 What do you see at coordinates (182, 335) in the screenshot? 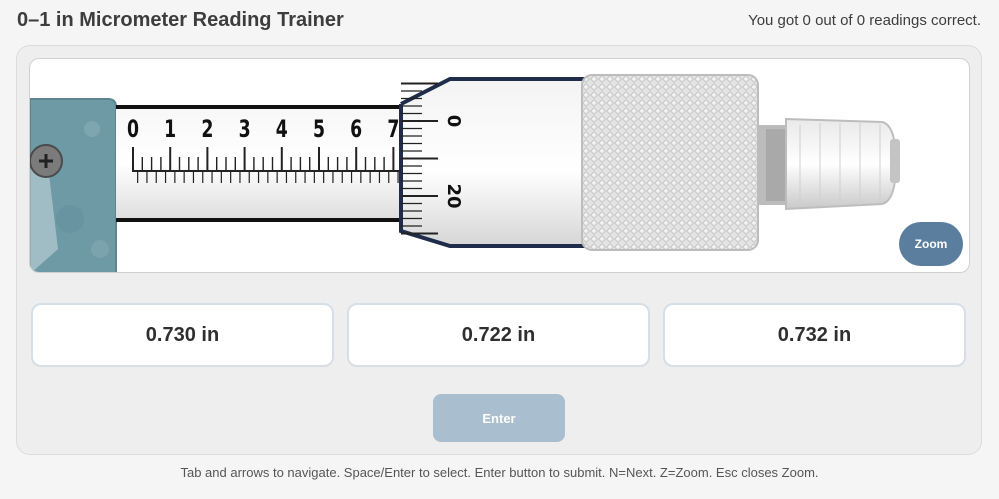
I see `option-button-1: 0.730 in` at bounding box center [182, 335].